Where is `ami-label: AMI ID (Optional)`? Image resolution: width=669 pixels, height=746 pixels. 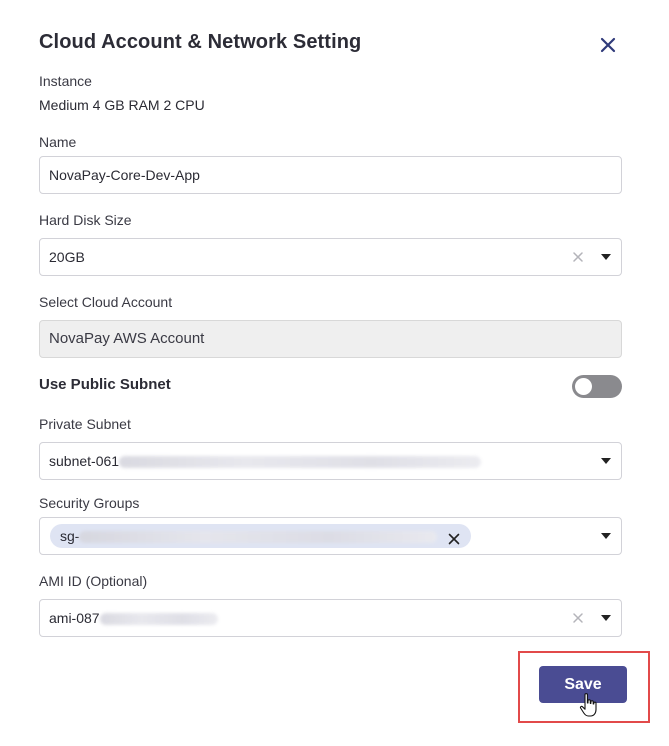 ami-label: AMI ID (Optional) is located at coordinates (93, 581).